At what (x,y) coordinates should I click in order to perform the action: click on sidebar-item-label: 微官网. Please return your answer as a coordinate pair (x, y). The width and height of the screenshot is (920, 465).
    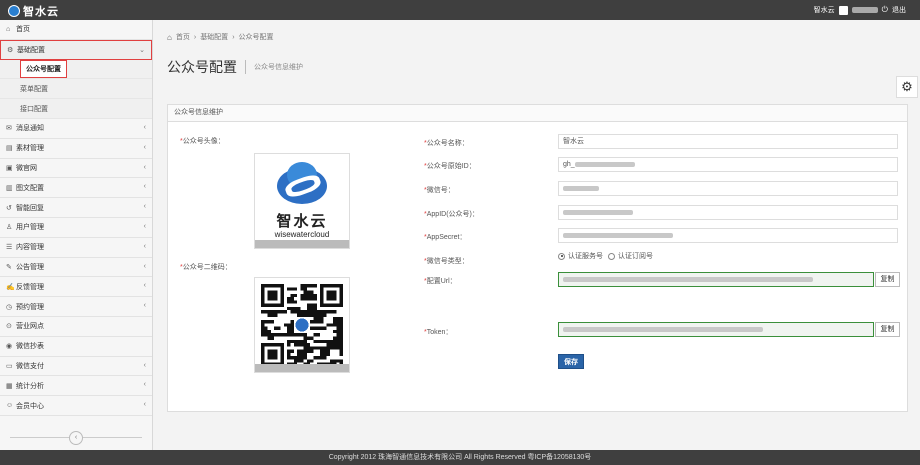
    Looking at the image, I should click on (26, 168).